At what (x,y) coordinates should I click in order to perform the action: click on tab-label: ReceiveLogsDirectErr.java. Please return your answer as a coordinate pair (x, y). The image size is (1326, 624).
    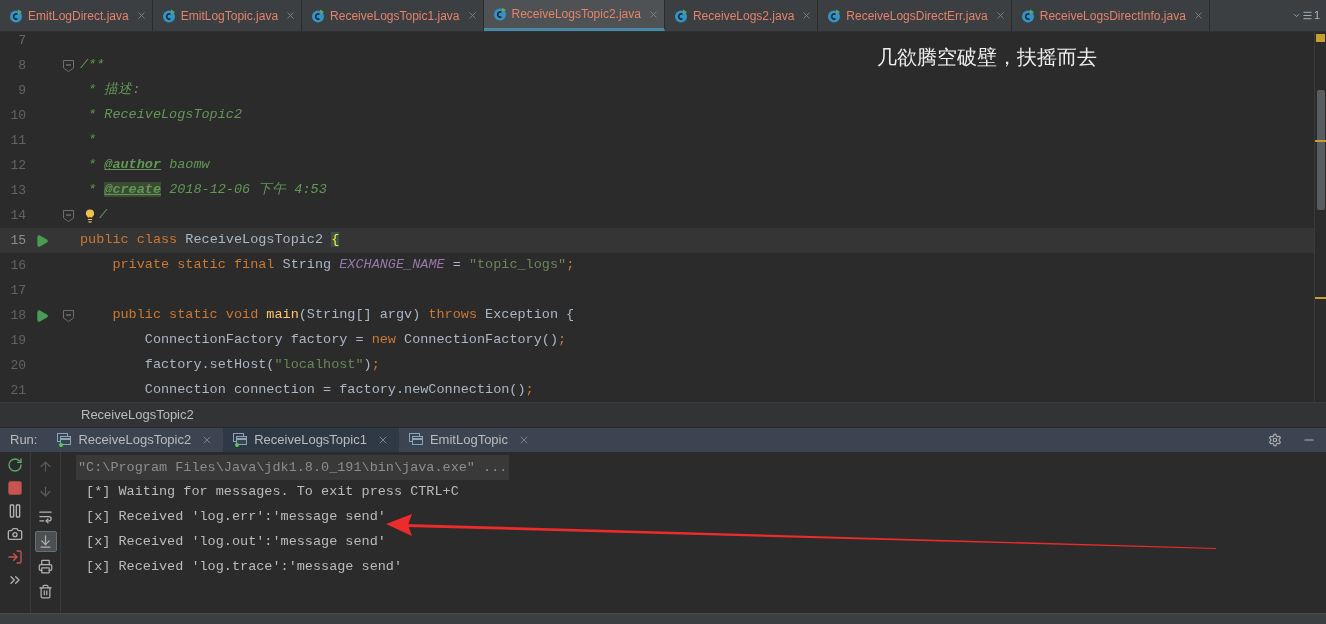
    Looking at the image, I should click on (917, 16).